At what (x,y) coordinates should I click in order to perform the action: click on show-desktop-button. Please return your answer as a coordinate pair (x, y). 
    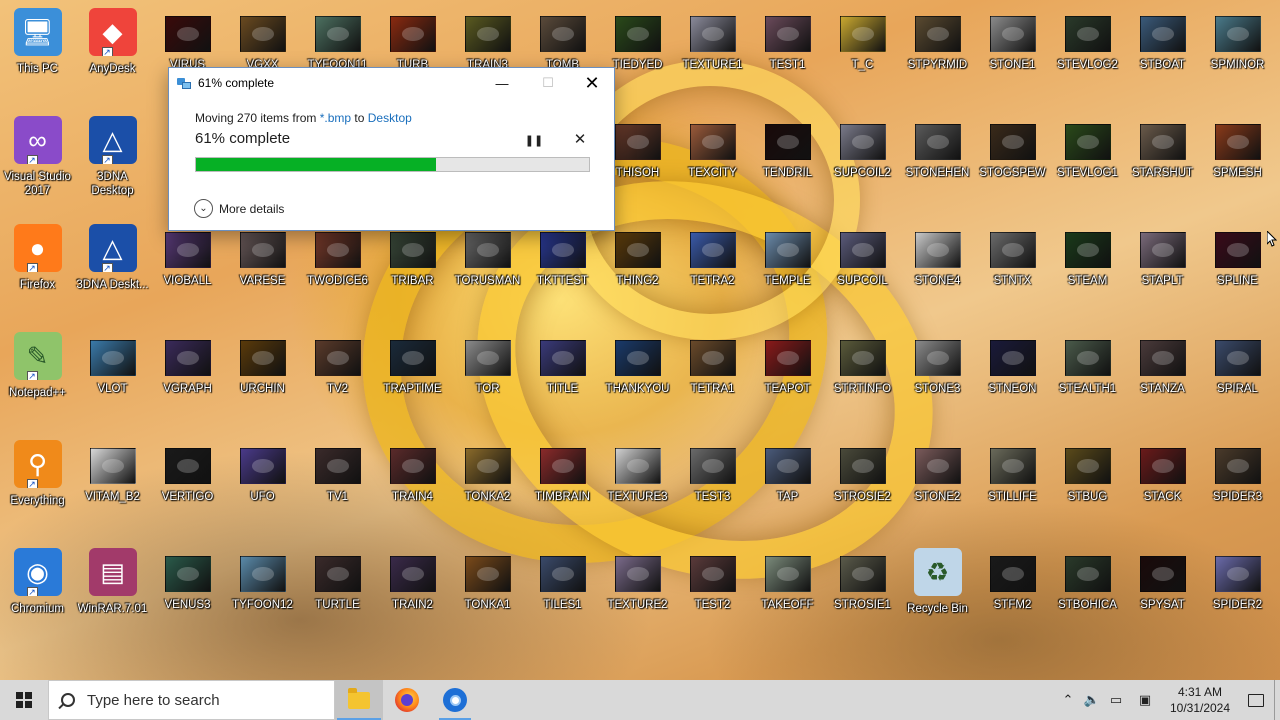
    Looking at the image, I should click on (1277, 700).